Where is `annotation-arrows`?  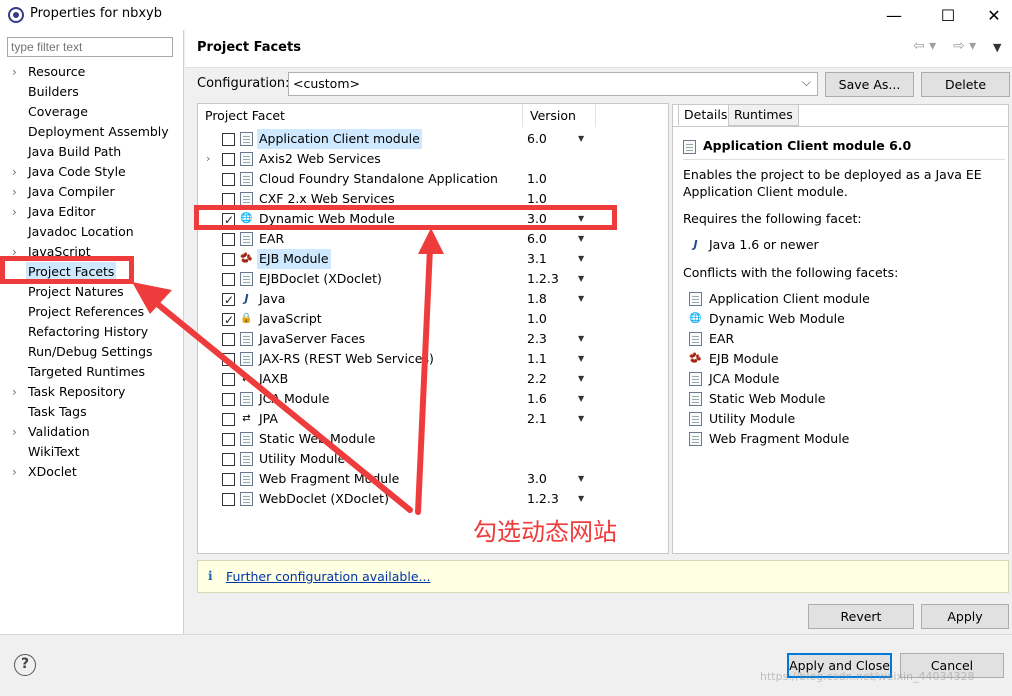
annotation-arrows is located at coordinates (288, 371).